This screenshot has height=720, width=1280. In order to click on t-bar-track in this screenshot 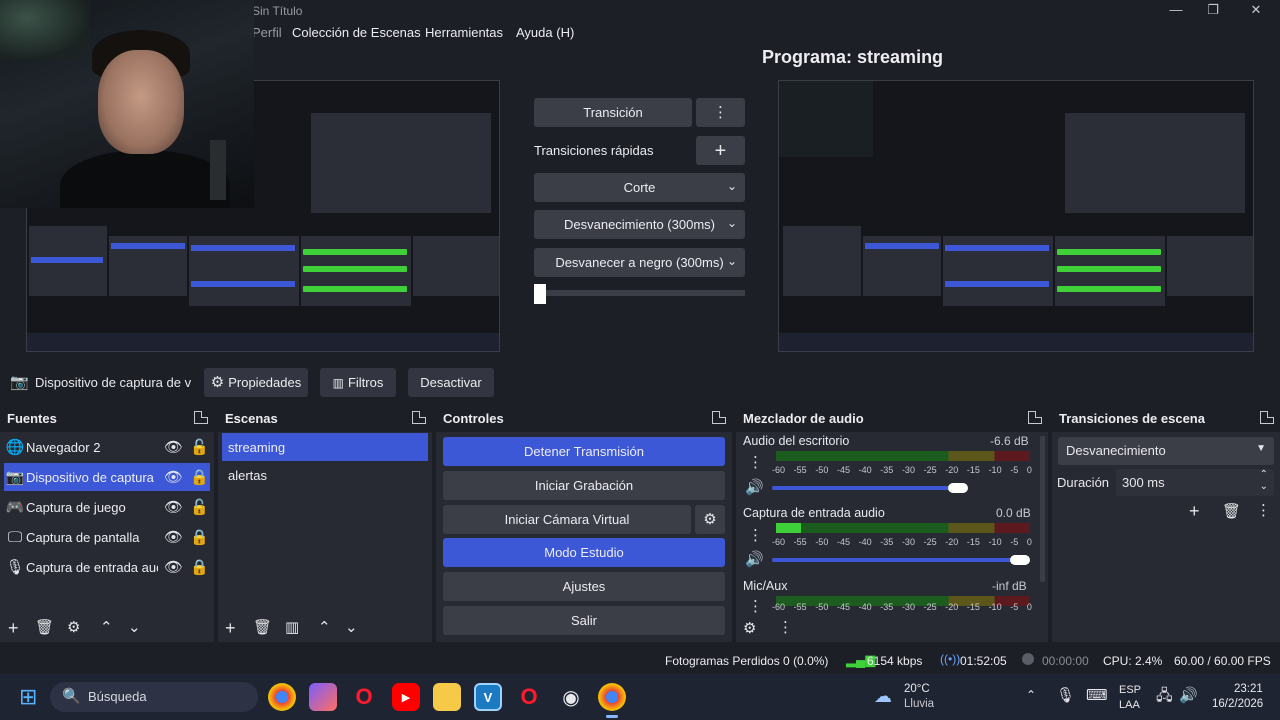, I will do `click(639, 293)`.